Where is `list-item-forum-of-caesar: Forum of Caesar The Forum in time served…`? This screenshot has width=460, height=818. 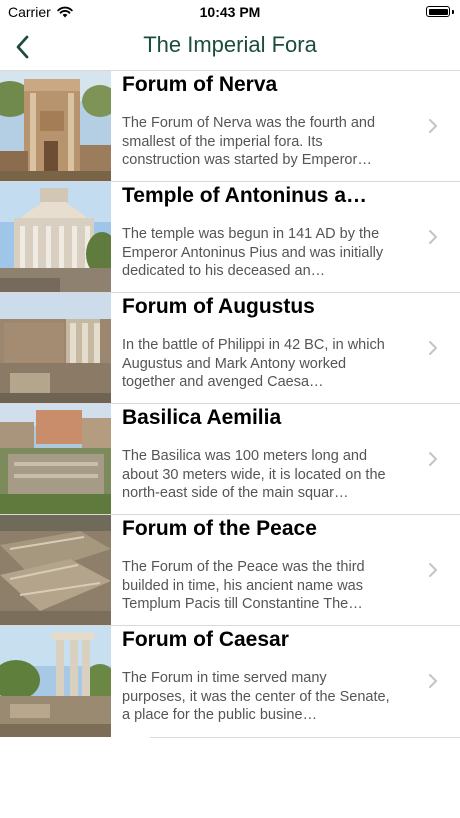
list-item-forum-of-caesar: Forum of Caesar The Forum in time served… is located at coordinates (230, 681).